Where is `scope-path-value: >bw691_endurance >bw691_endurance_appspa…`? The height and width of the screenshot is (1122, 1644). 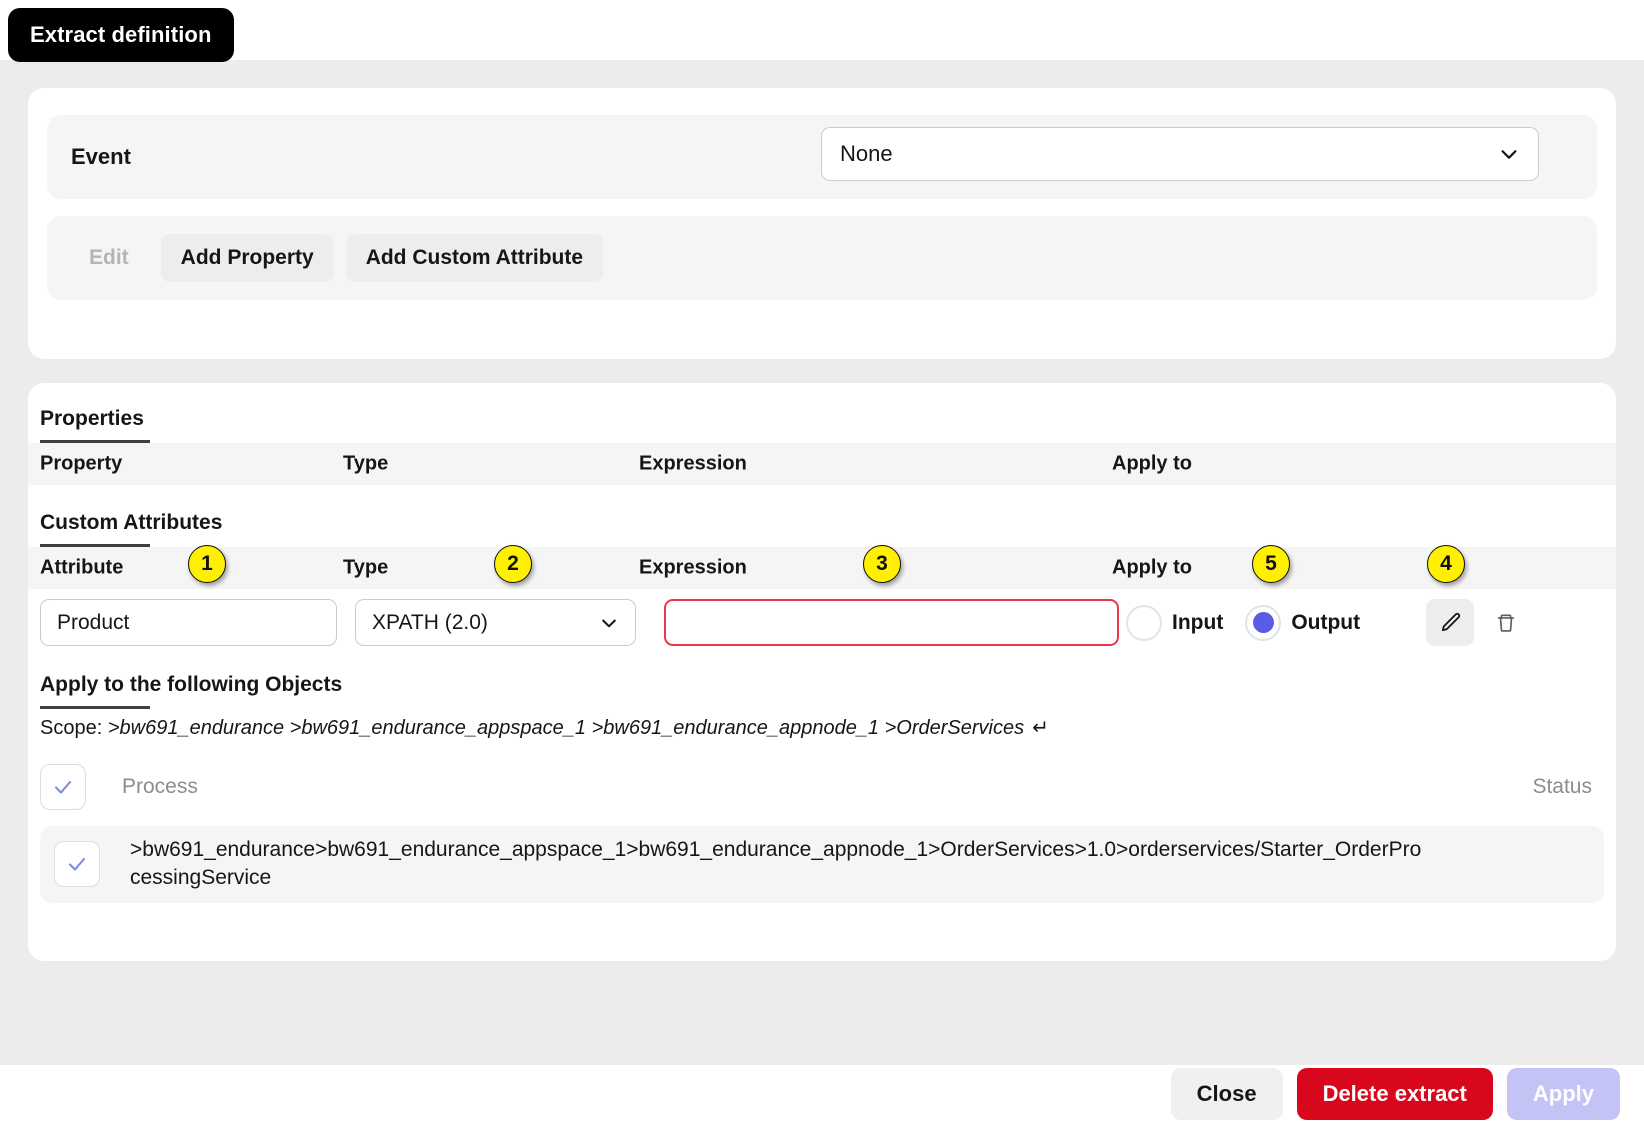
scope-path-value: >bw691_endurance >bw691_endurance_appspa… is located at coordinates (566, 728).